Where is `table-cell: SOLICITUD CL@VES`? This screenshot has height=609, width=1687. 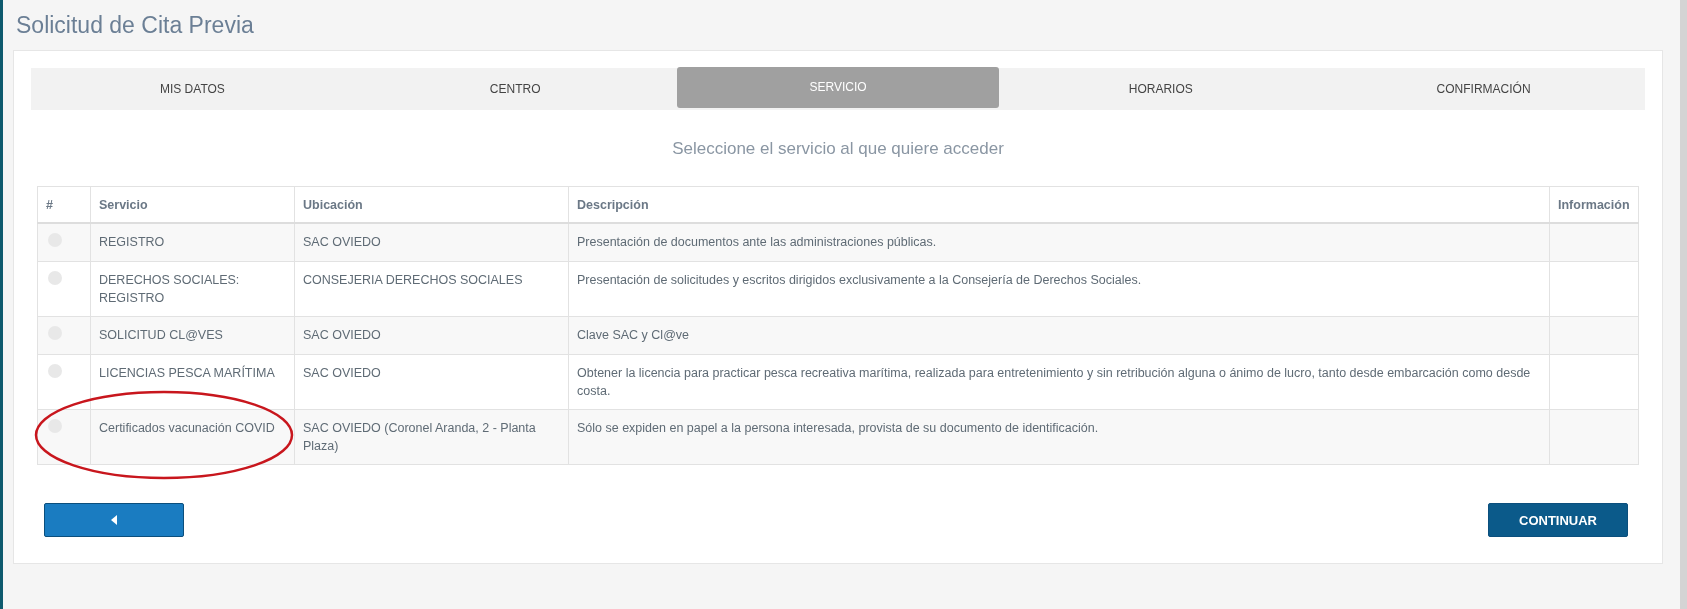 table-cell: SOLICITUD CL@VES is located at coordinates (161, 335).